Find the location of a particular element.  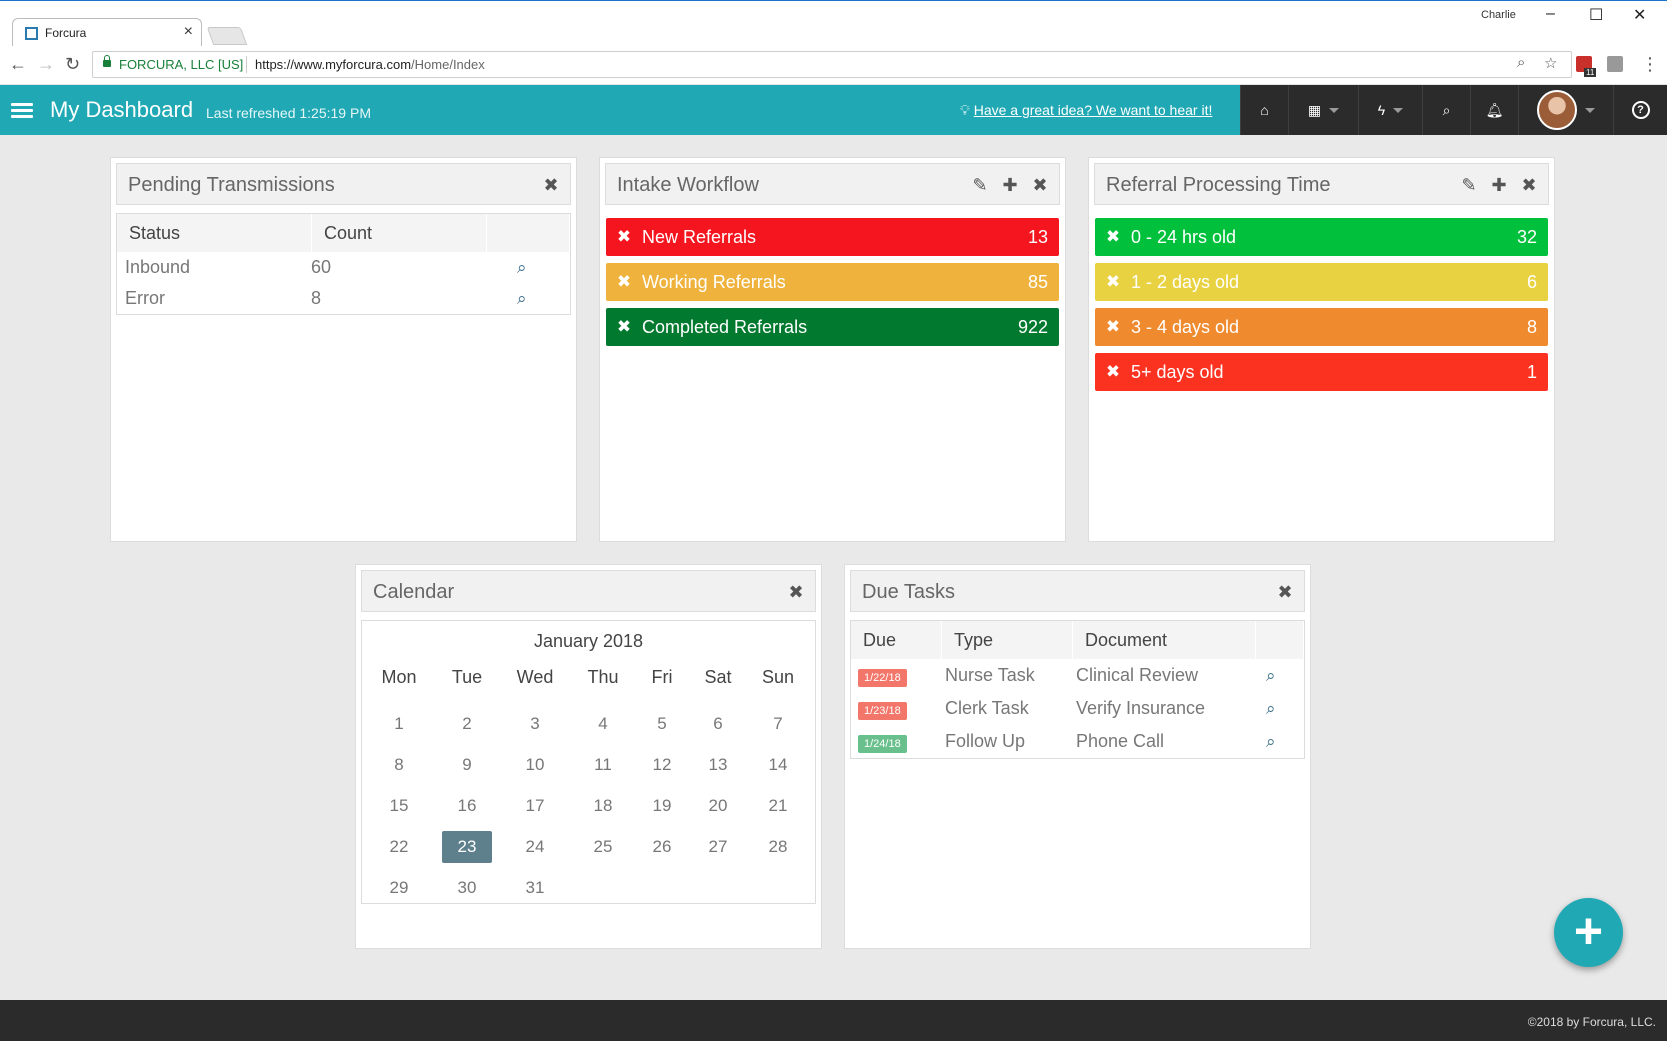

widget-header: Intake Workflow ✎ ✚ ✖ is located at coordinates (832, 184).